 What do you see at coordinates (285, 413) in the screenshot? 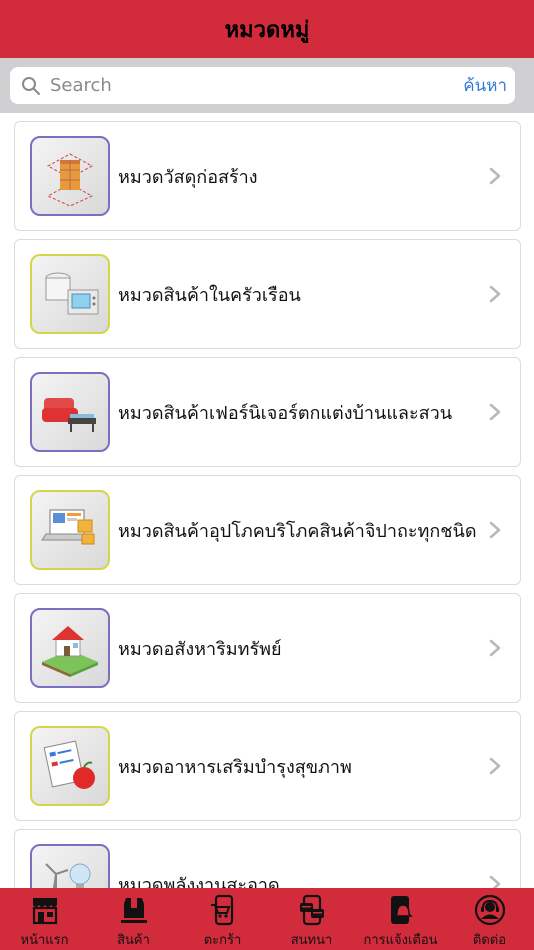
I see `category-label: หมวดสินค้าเฟอร์นิเจอร์ตกแต่งบ้านและสวน` at bounding box center [285, 413].